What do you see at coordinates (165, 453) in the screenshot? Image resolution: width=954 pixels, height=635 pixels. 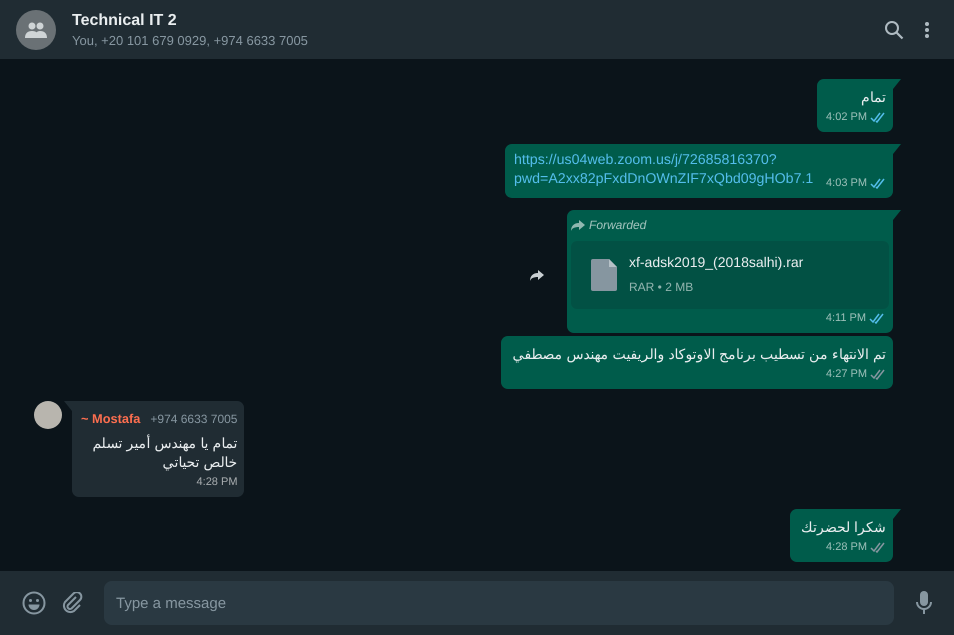 I see `message-text: تمام يا مهندس أمير تسلم خالص تحياتي` at bounding box center [165, 453].